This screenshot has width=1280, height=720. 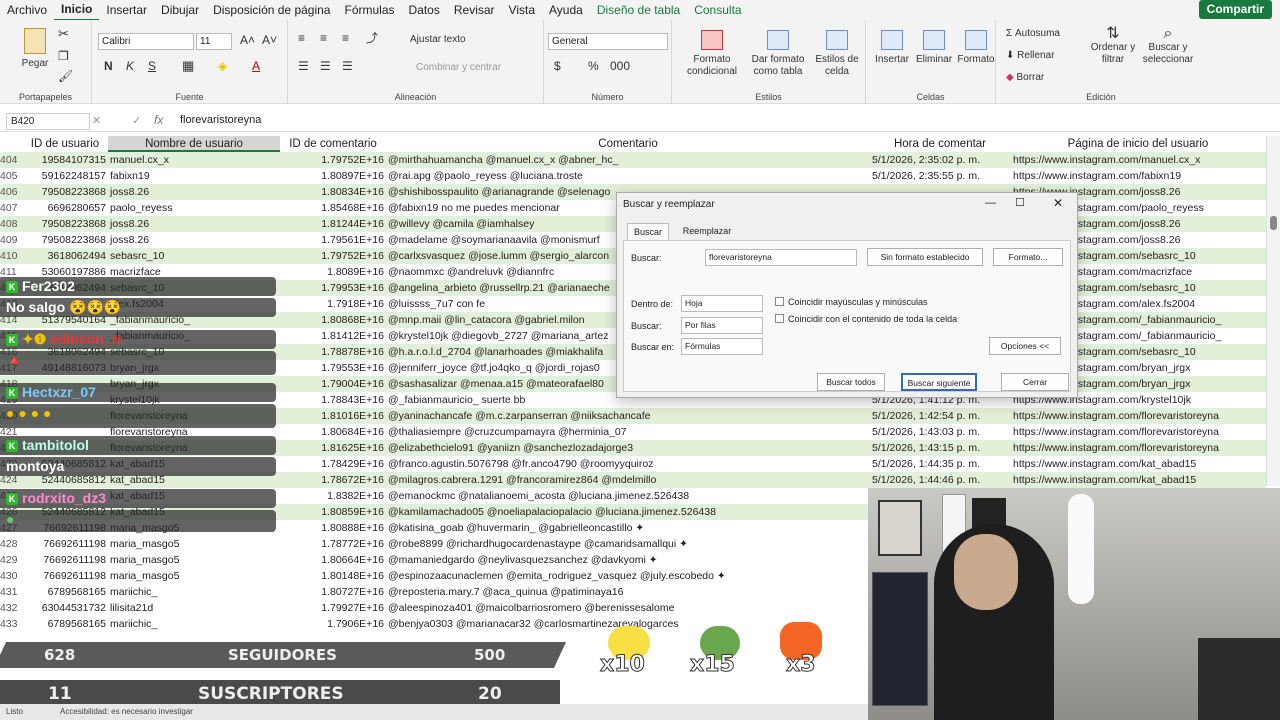 What do you see at coordinates (194, 144) in the screenshot?
I see `header-username: Nombre de usuario` at bounding box center [194, 144].